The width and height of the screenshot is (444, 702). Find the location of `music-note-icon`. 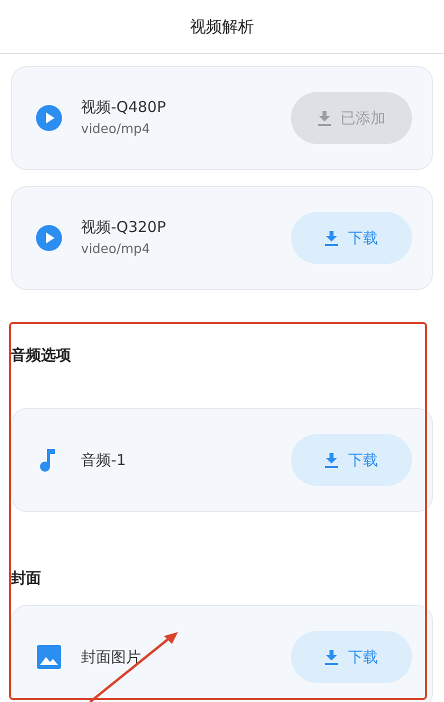

music-note-icon is located at coordinates (49, 460).